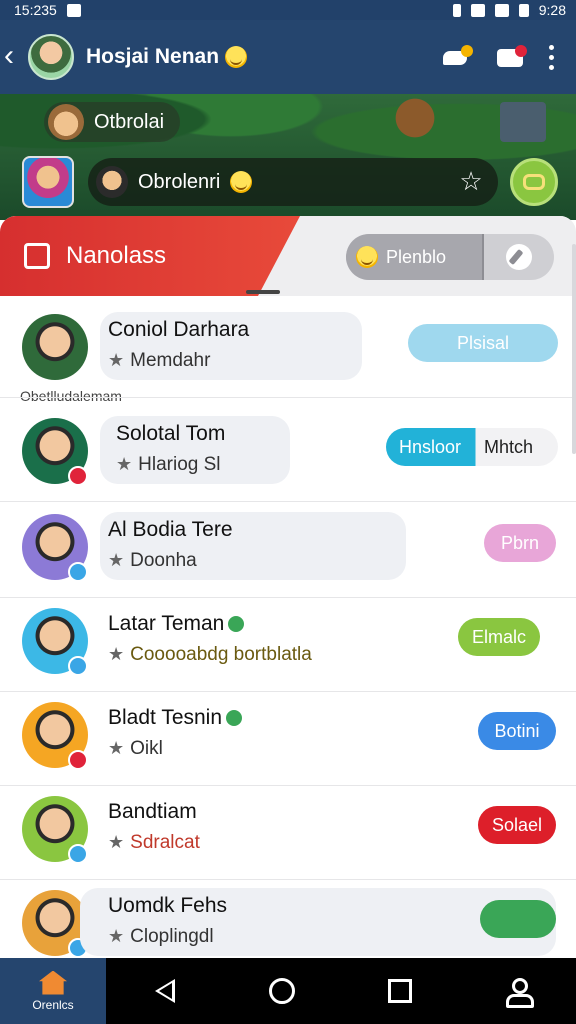 The width and height of the screenshot is (576, 1024). I want to click on scrollbar, so click(574, 349).